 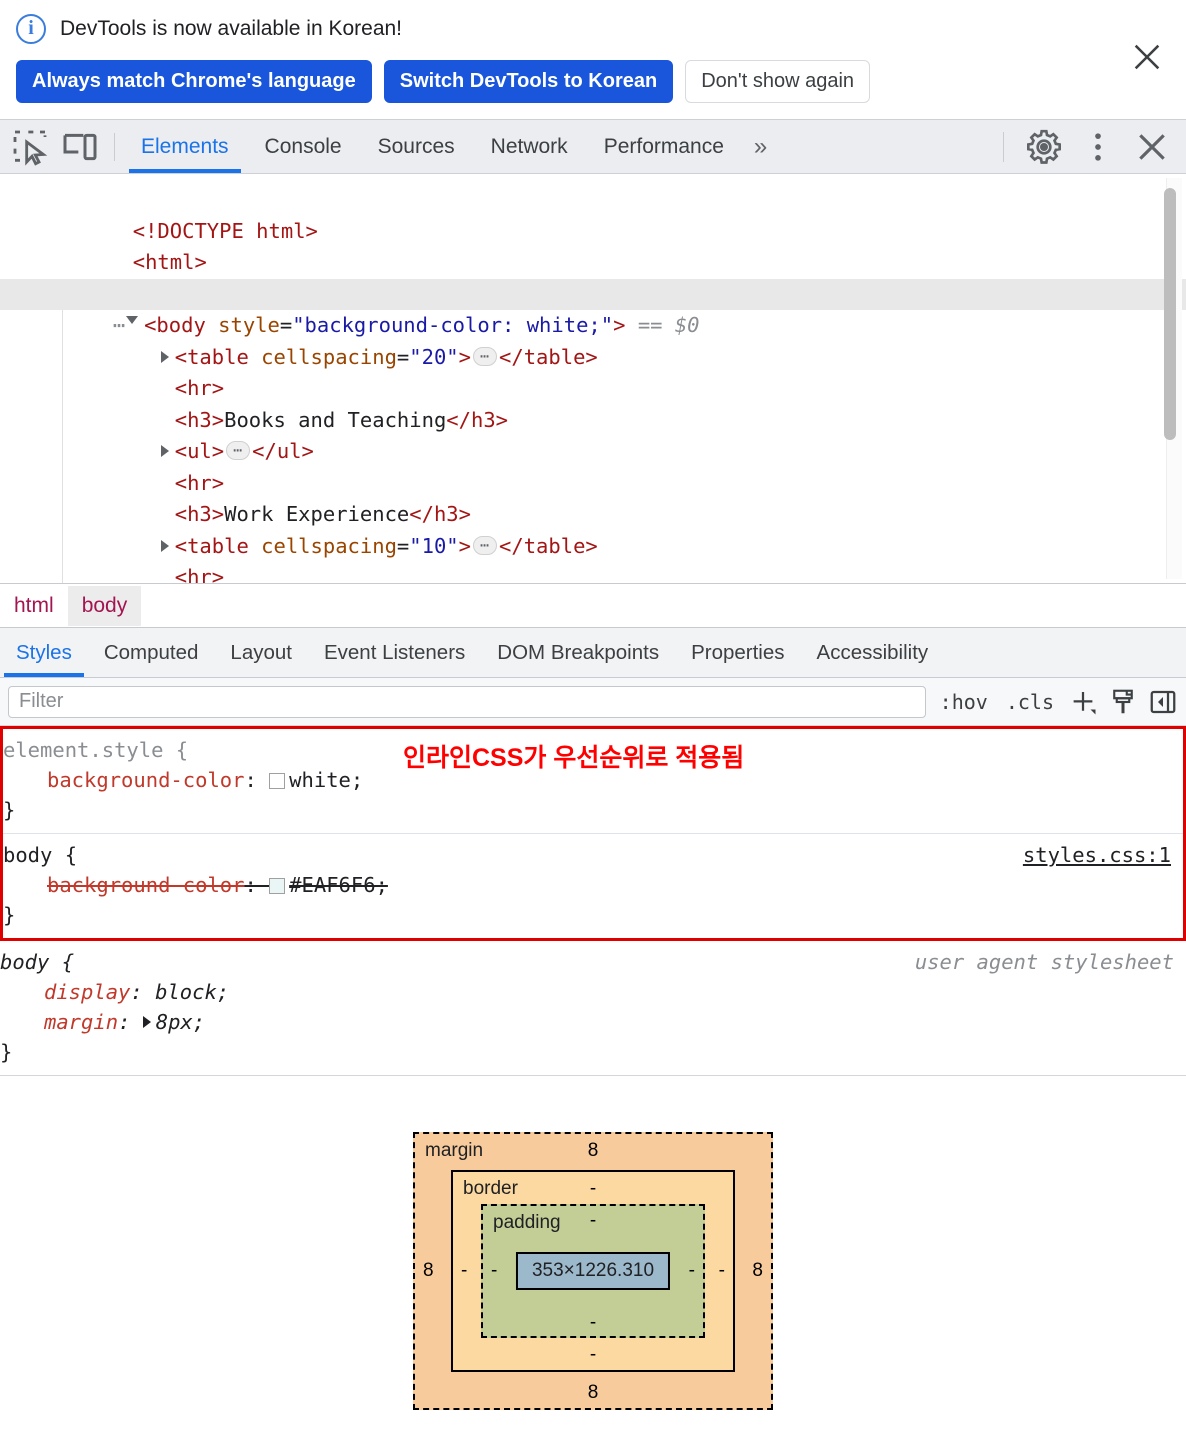 What do you see at coordinates (1083, 702) in the screenshot?
I see `plus-icon` at bounding box center [1083, 702].